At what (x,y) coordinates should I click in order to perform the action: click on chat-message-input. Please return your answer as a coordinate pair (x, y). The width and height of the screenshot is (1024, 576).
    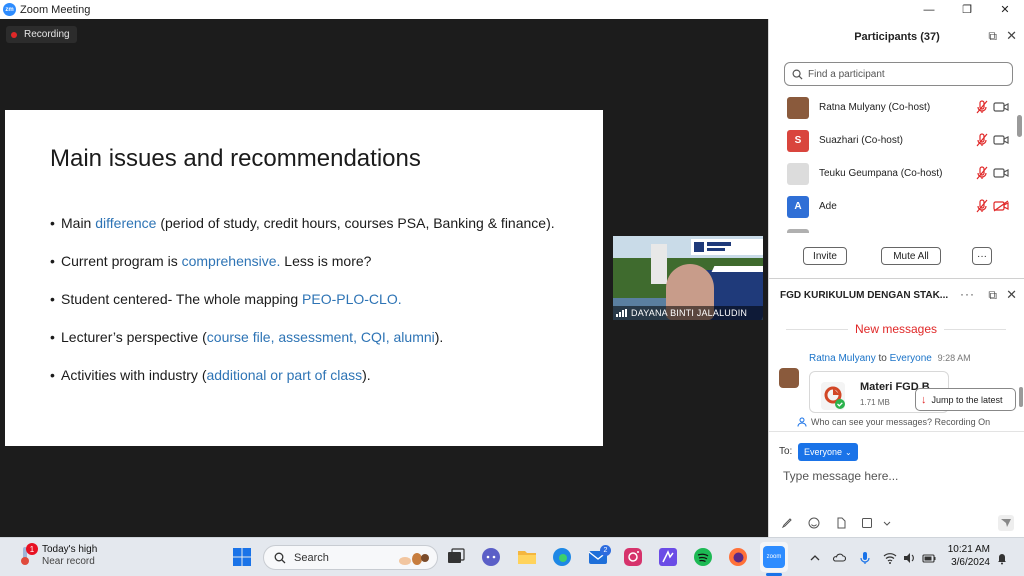
    Looking at the image, I should click on (898, 476).